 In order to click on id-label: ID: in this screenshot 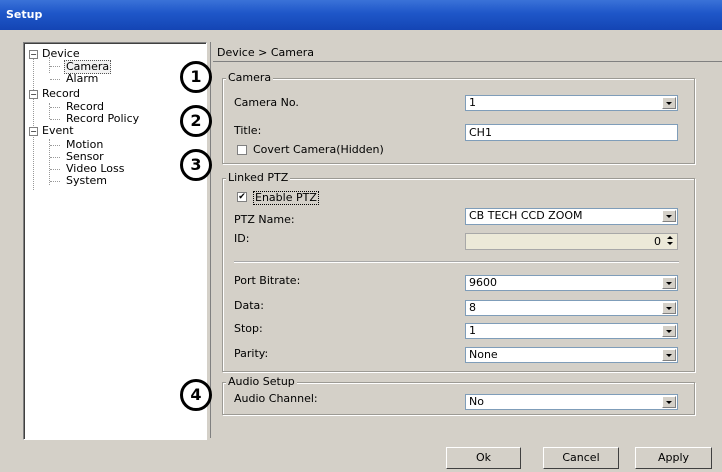, I will do `click(242, 238)`.